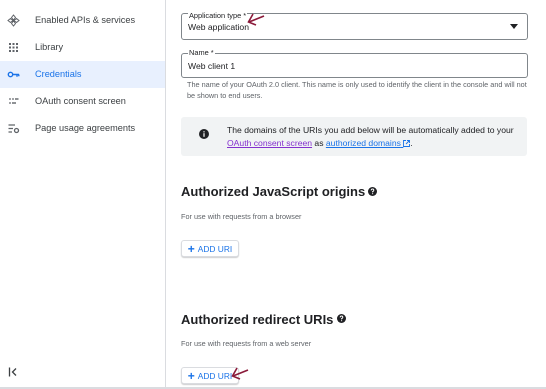  I want to click on name-value: Web client 1, so click(212, 66).